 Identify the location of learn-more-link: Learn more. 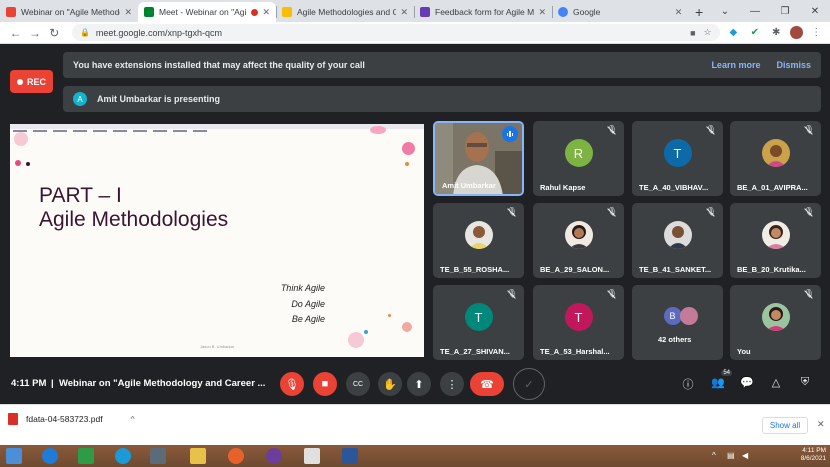
(735, 65).